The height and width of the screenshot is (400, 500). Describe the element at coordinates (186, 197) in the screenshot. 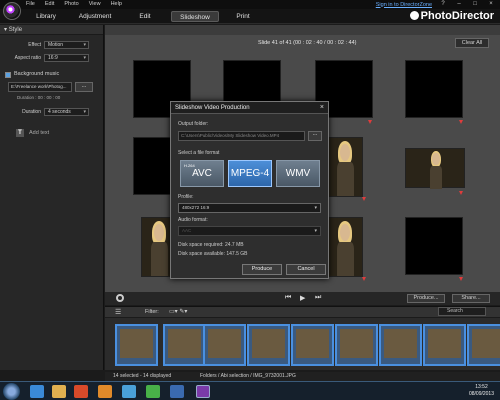

I see `profile-label: Profile:` at that location.